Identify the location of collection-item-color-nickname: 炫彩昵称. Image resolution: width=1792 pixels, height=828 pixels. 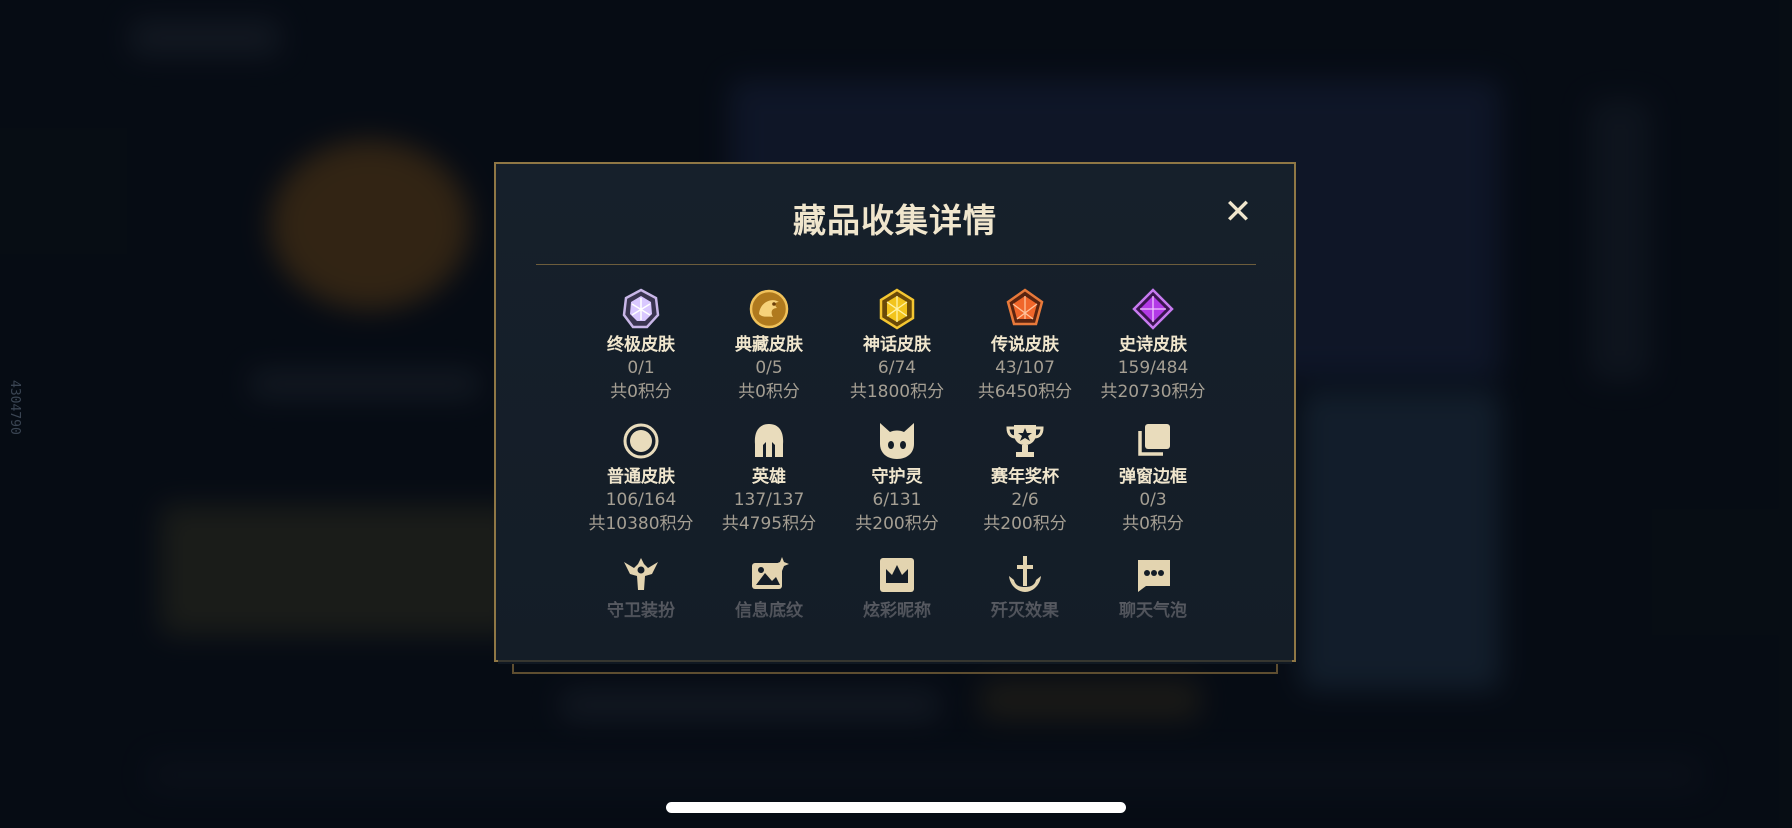
(897, 588).